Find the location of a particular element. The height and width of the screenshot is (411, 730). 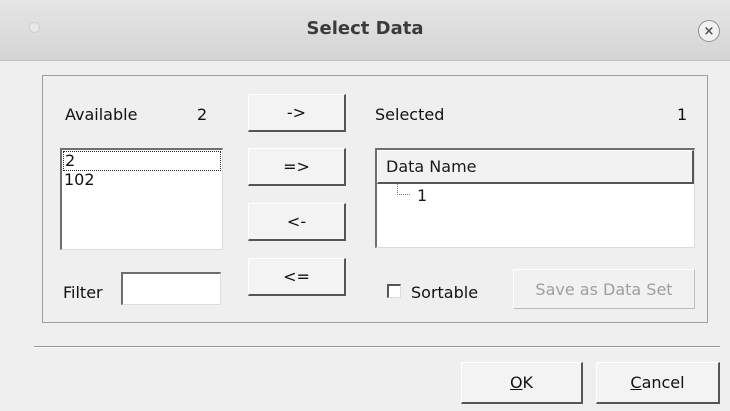

cancel-button-label: Cancel is located at coordinates (657, 382).